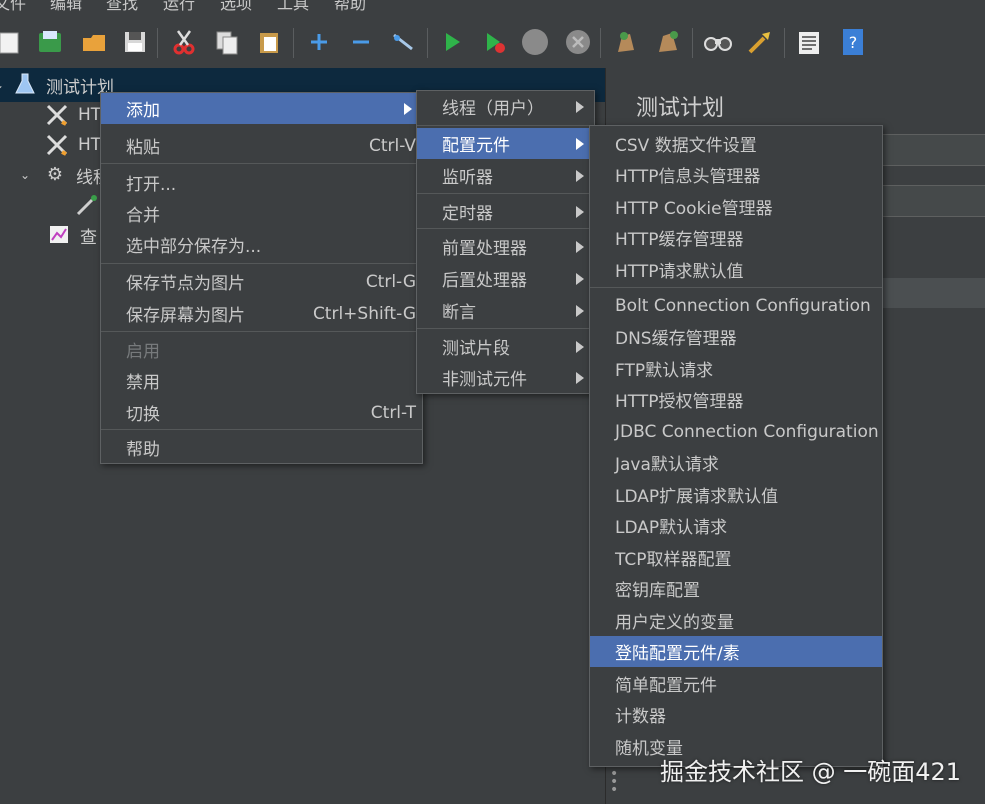  What do you see at coordinates (505, 175) in the screenshot?
I see `submenu-item-listener: 监听器` at bounding box center [505, 175].